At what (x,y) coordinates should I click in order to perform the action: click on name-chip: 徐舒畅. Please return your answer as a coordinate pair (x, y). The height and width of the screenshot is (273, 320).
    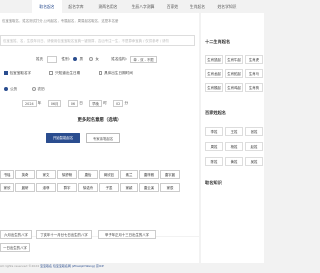
    Looking at the image, I should click on (67, 174).